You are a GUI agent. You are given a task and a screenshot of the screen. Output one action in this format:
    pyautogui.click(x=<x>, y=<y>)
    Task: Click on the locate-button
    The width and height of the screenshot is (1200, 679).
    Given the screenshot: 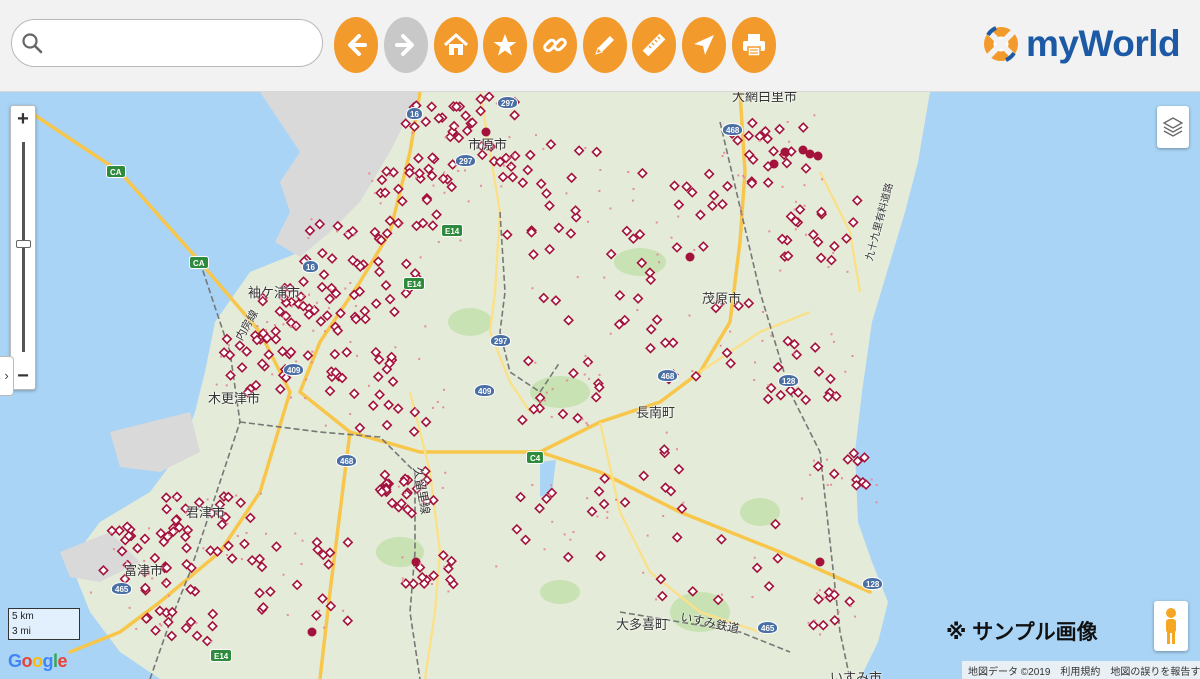 What is the action you would take?
    pyautogui.click(x=704, y=45)
    